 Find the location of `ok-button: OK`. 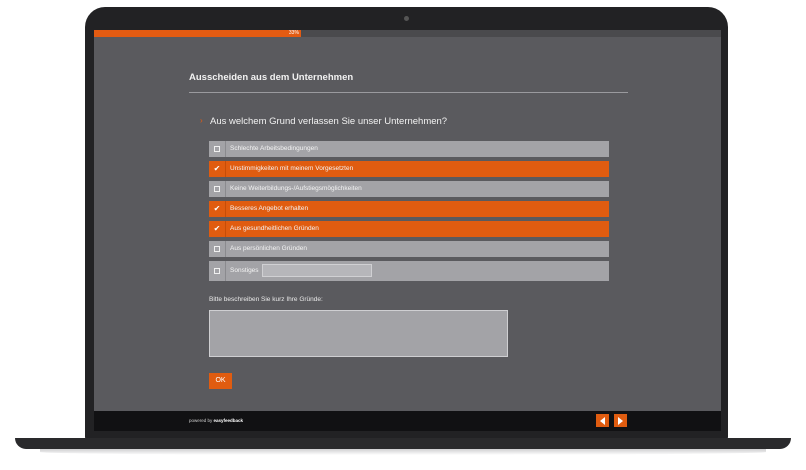

ok-button: OK is located at coordinates (220, 381).